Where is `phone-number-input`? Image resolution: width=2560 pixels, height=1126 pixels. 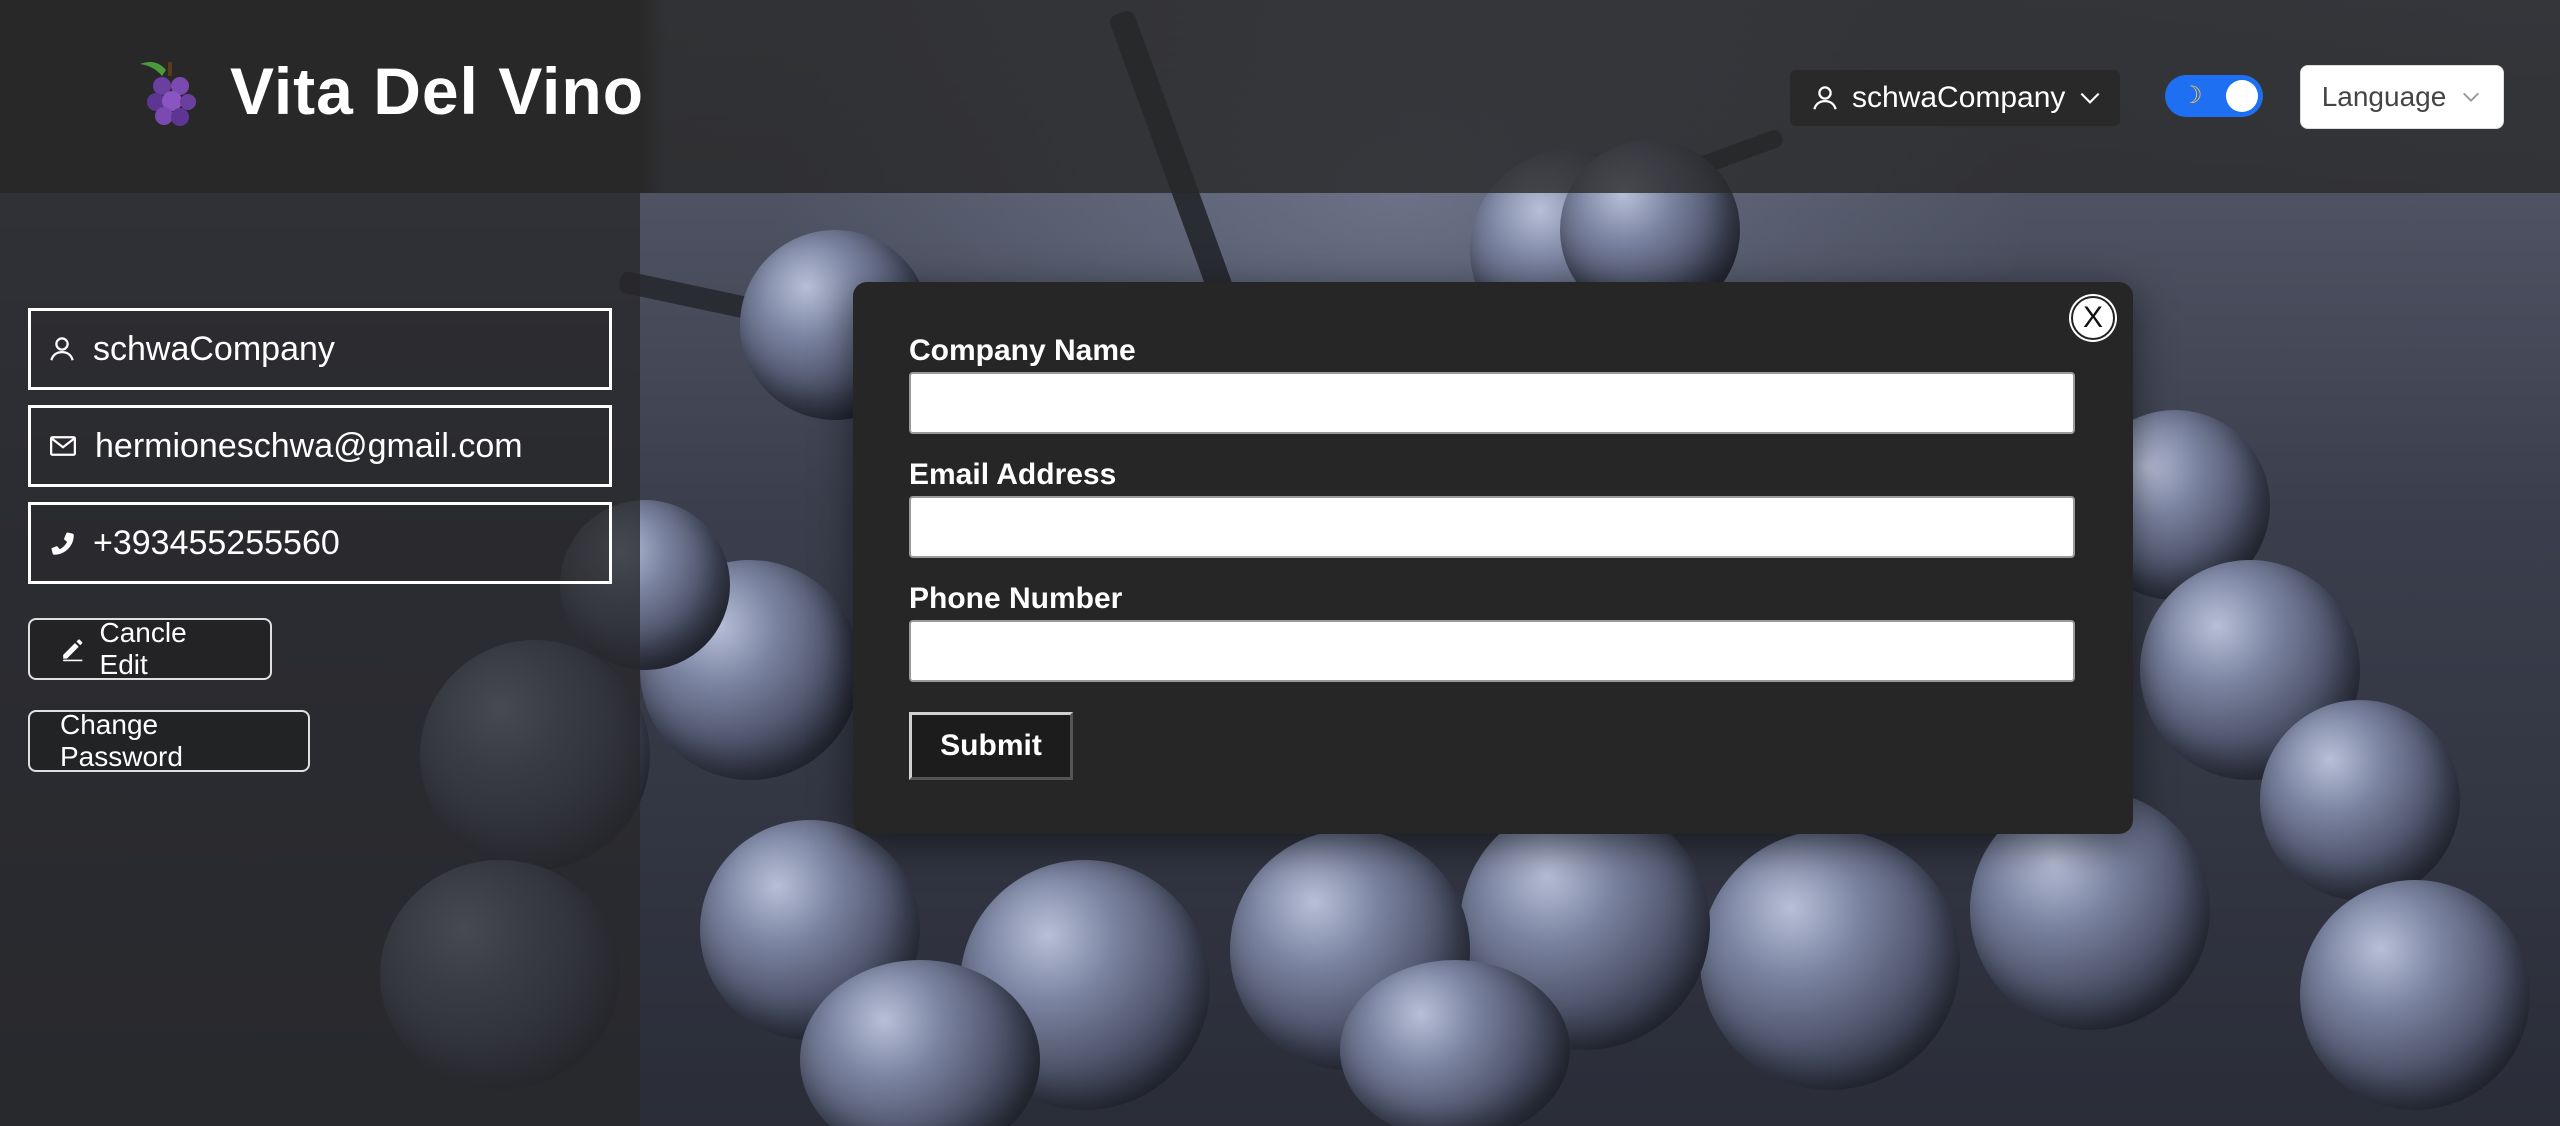 phone-number-input is located at coordinates (1492, 651).